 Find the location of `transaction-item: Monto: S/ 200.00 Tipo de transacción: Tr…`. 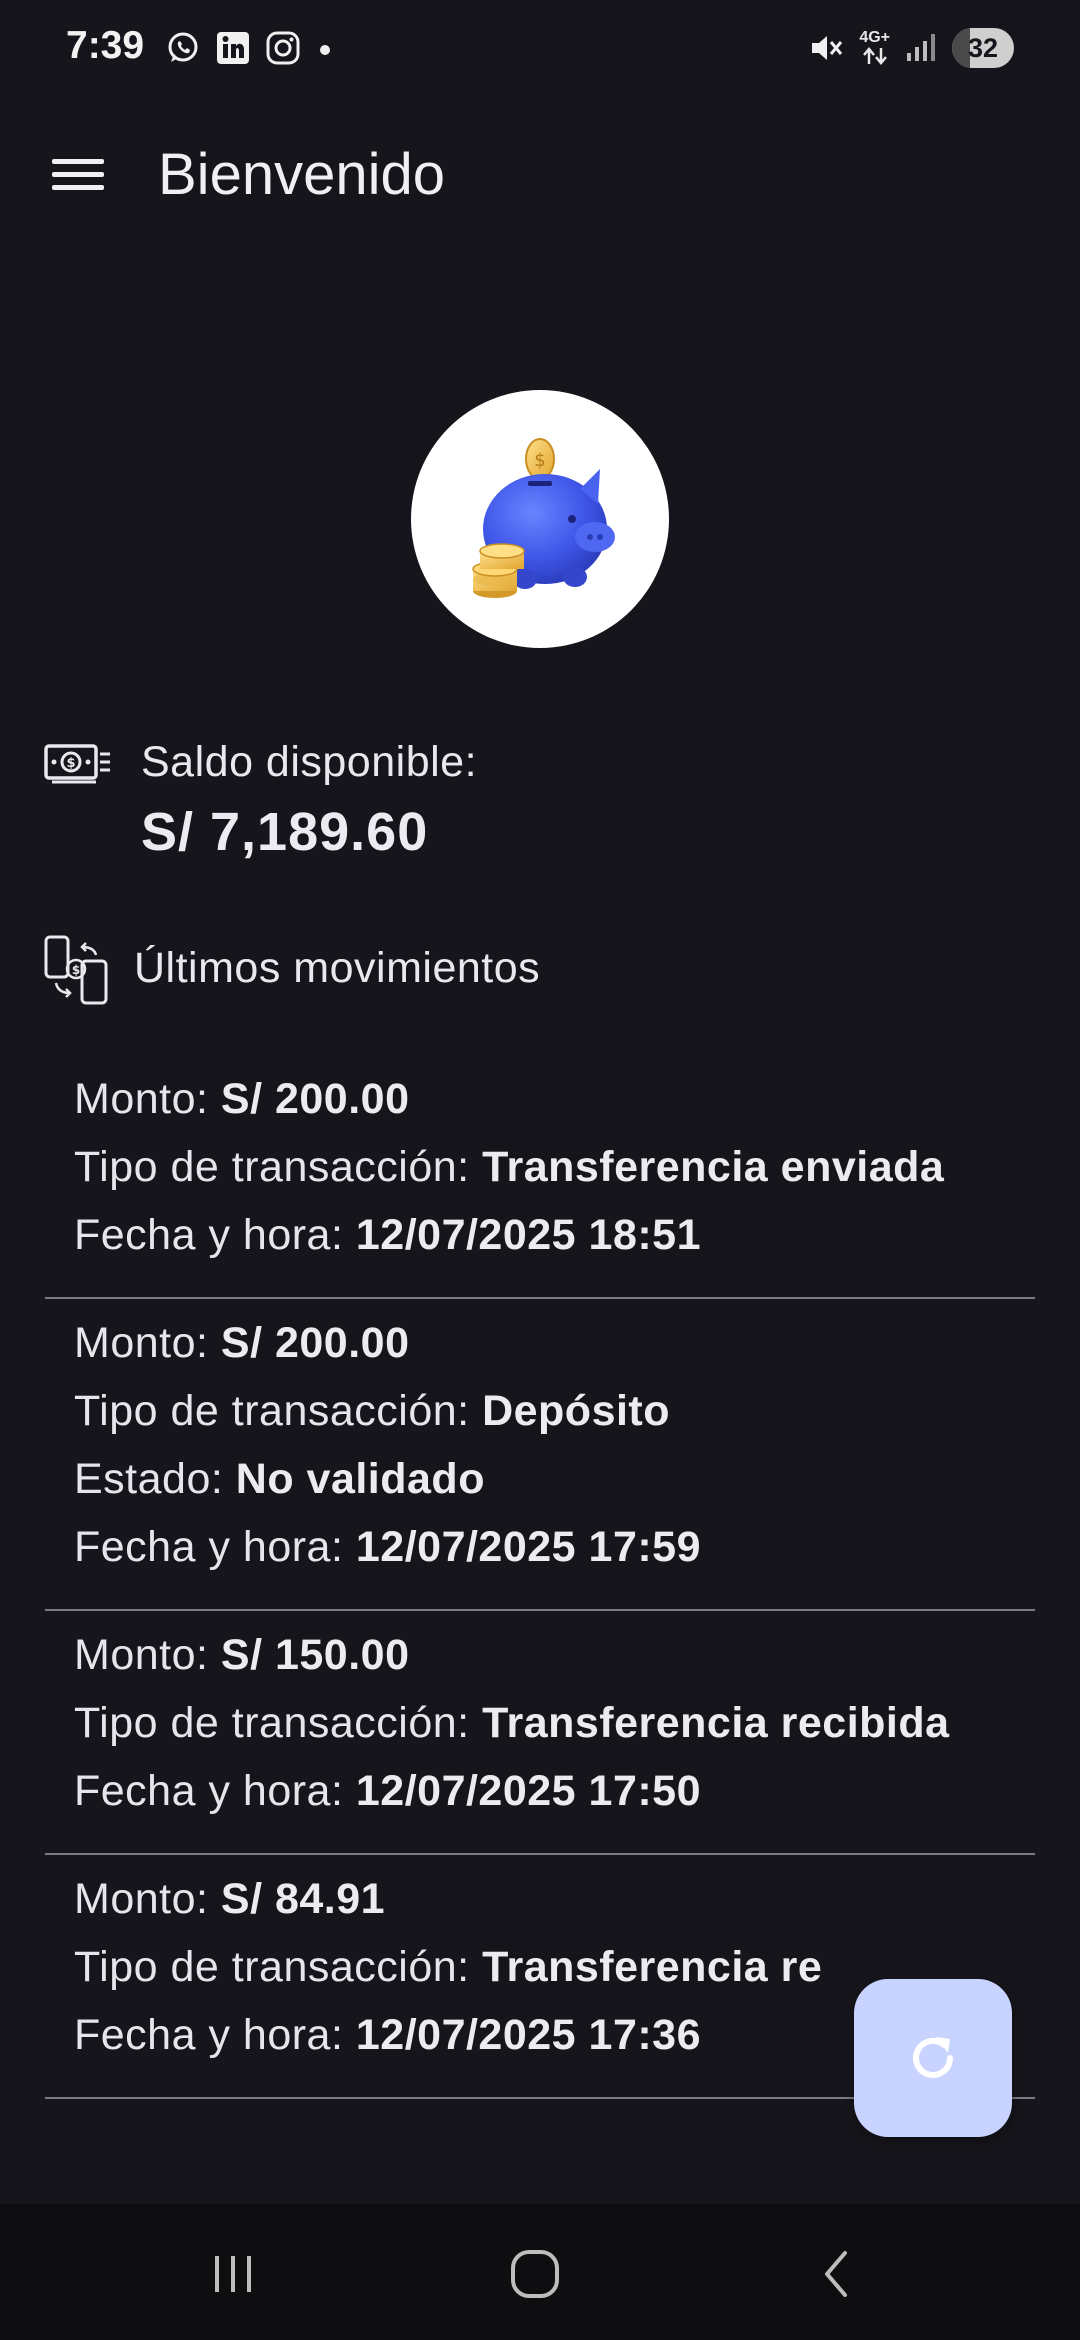

transaction-item: Monto: S/ 200.00 Tipo de transacción: Tr… is located at coordinates (540, 1177).